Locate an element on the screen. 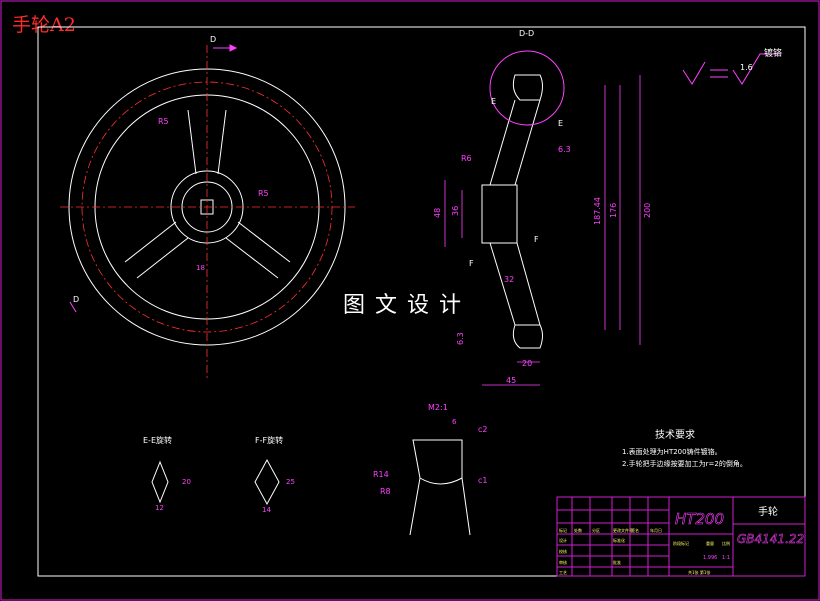 The height and width of the screenshot is (601, 820). tb-weight-value: 1.996 is located at coordinates (710, 558).